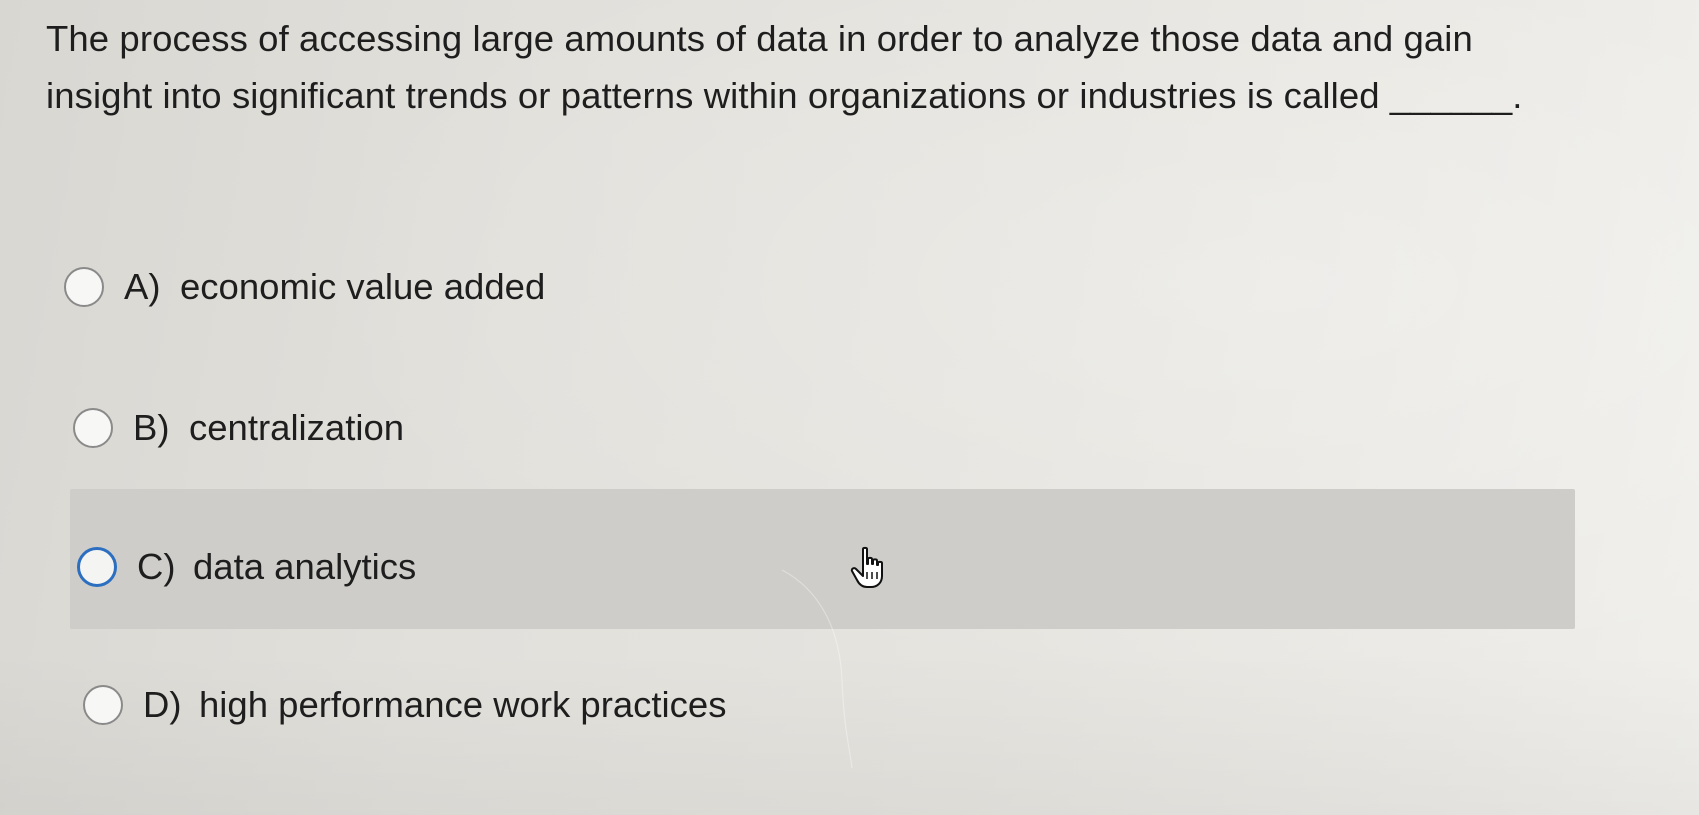 This screenshot has width=1699, height=815. I want to click on hand-pointer-icon, so click(866, 567).